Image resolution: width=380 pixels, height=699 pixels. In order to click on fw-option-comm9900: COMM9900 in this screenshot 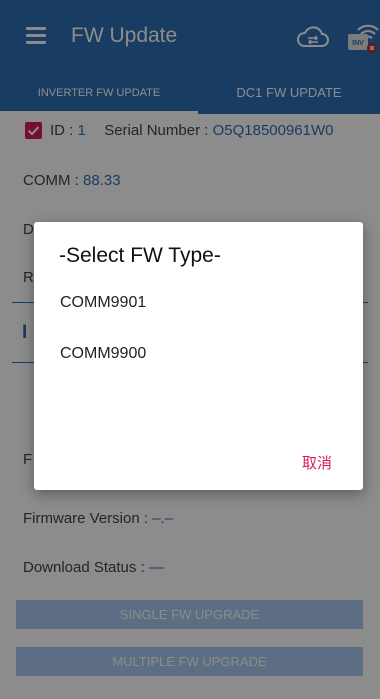, I will do `click(103, 354)`.